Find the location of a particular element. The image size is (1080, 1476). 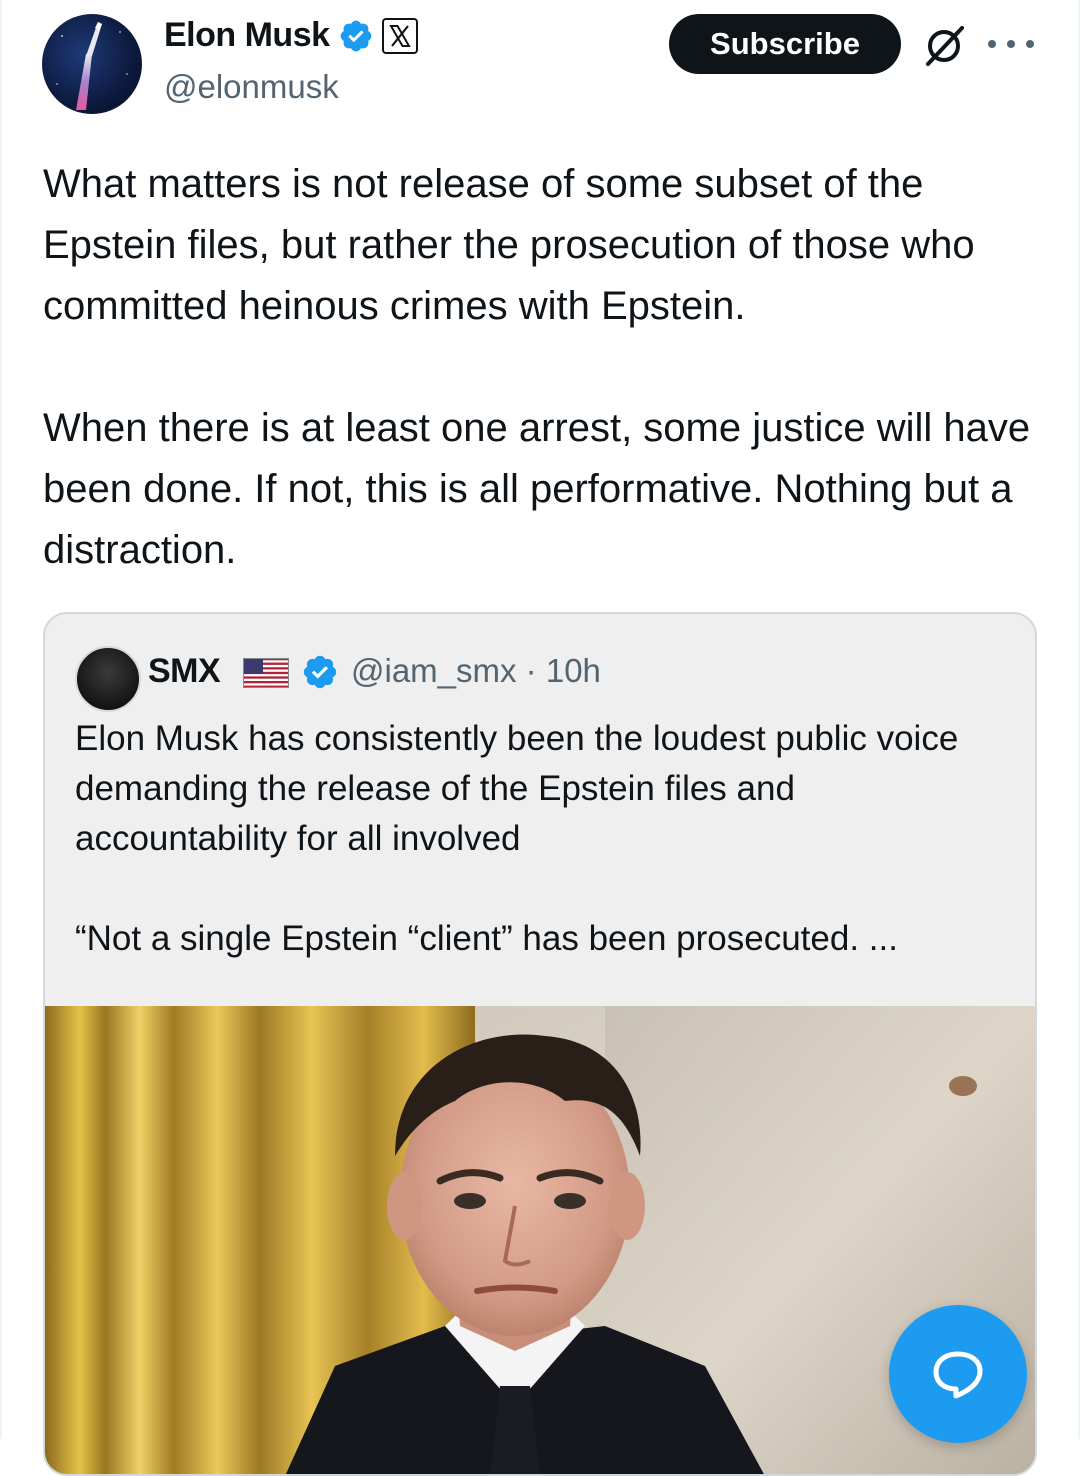

subscribe-button: Subscribe is located at coordinates (785, 44).